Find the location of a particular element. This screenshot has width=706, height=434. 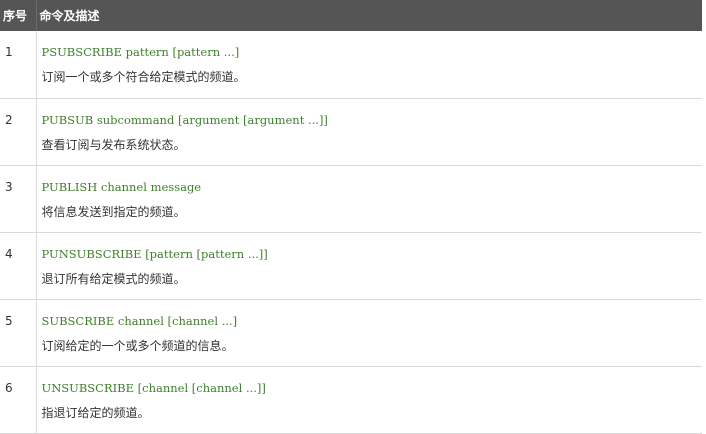

command-description: 退订所有给定模式的频道。 is located at coordinates (113, 278).